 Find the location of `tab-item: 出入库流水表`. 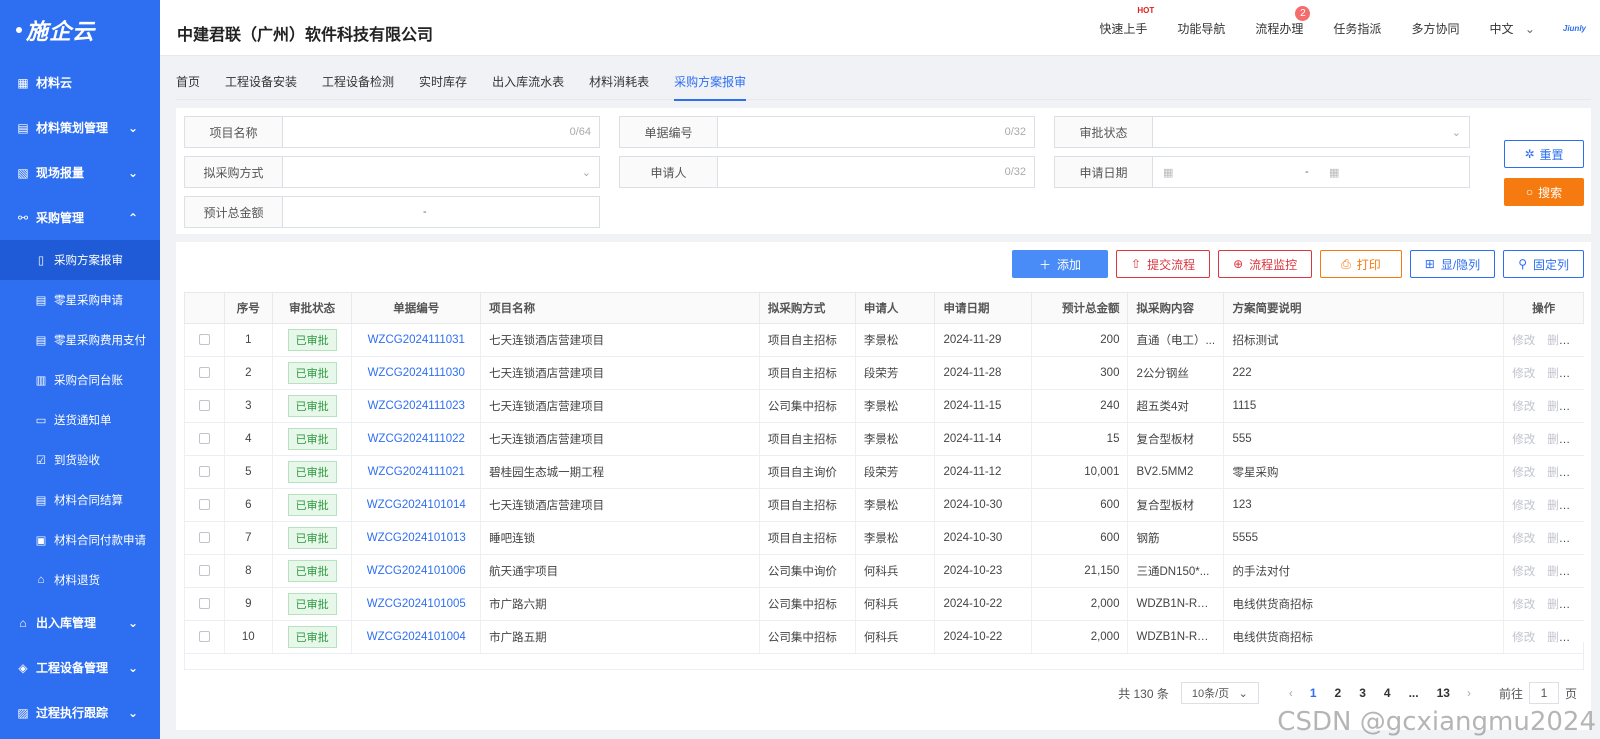

tab-item: 出入库流水表 is located at coordinates (528, 83).